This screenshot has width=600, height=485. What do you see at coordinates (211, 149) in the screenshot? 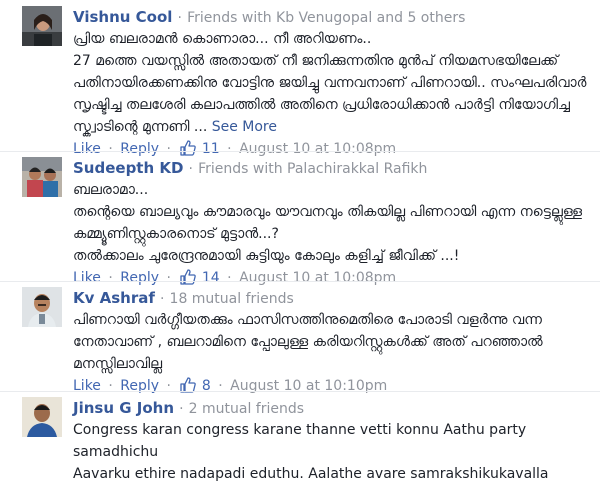
I see `like-count: 11` at bounding box center [211, 149].